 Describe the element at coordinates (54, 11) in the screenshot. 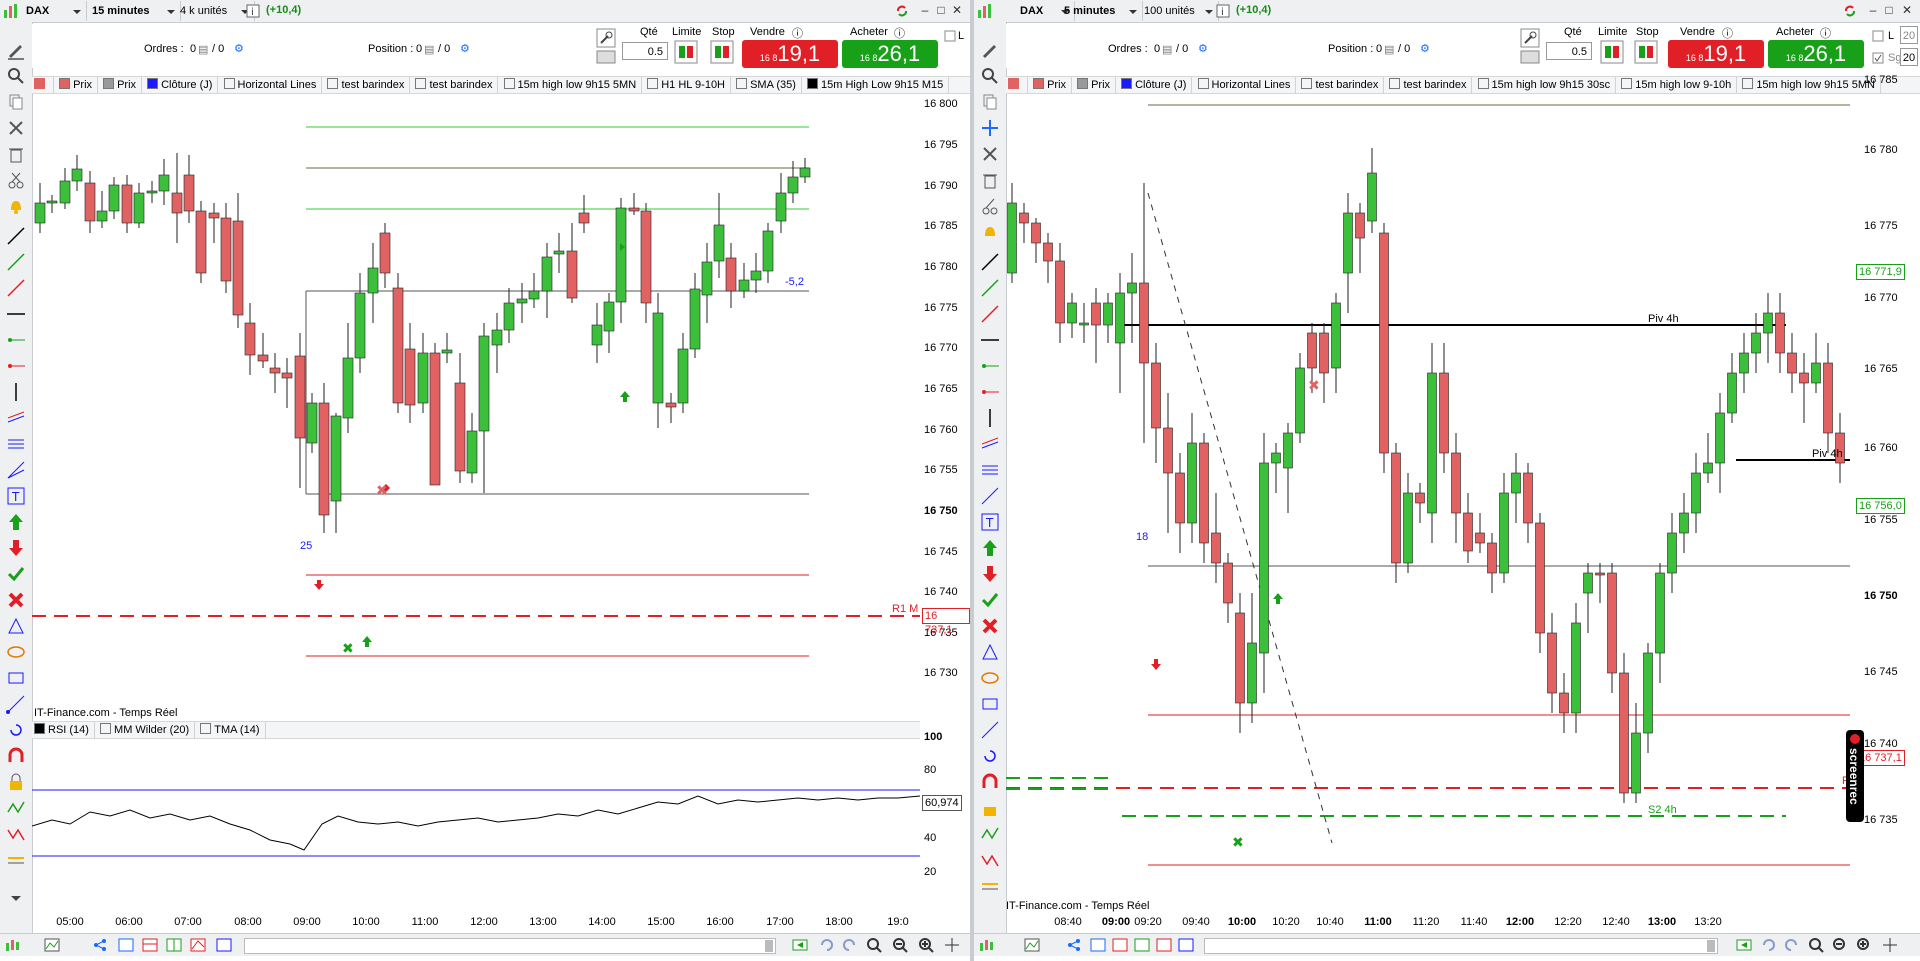

I see `instrument-dropdown: DAX` at that location.